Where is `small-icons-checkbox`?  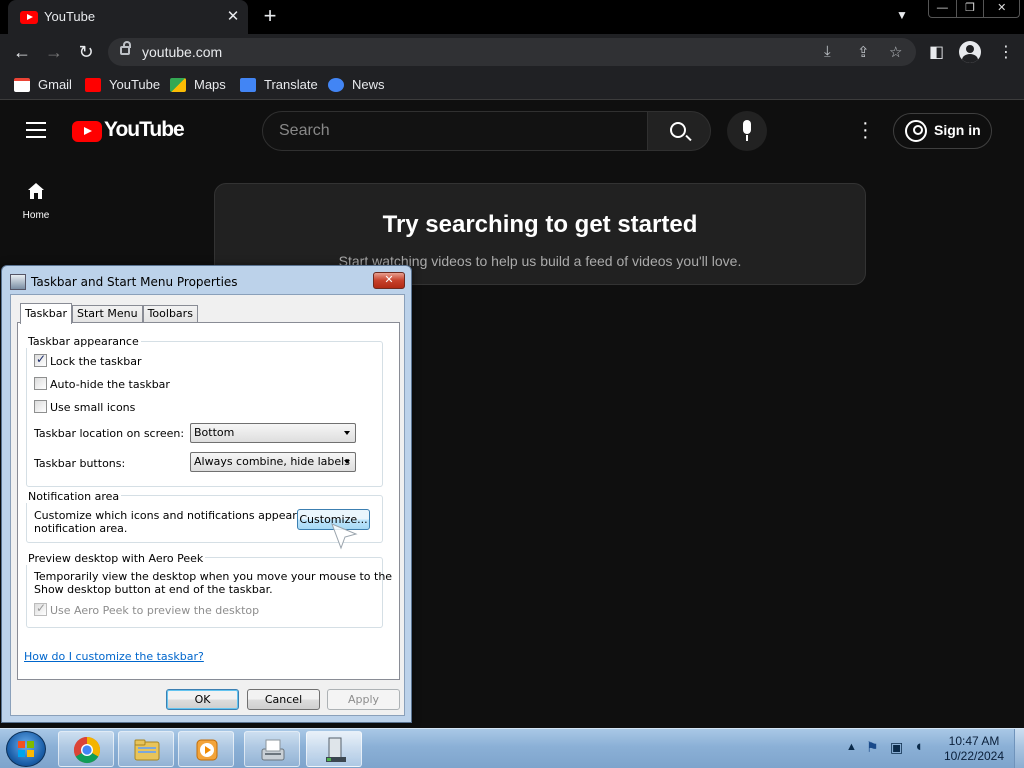 small-icons-checkbox is located at coordinates (40, 406).